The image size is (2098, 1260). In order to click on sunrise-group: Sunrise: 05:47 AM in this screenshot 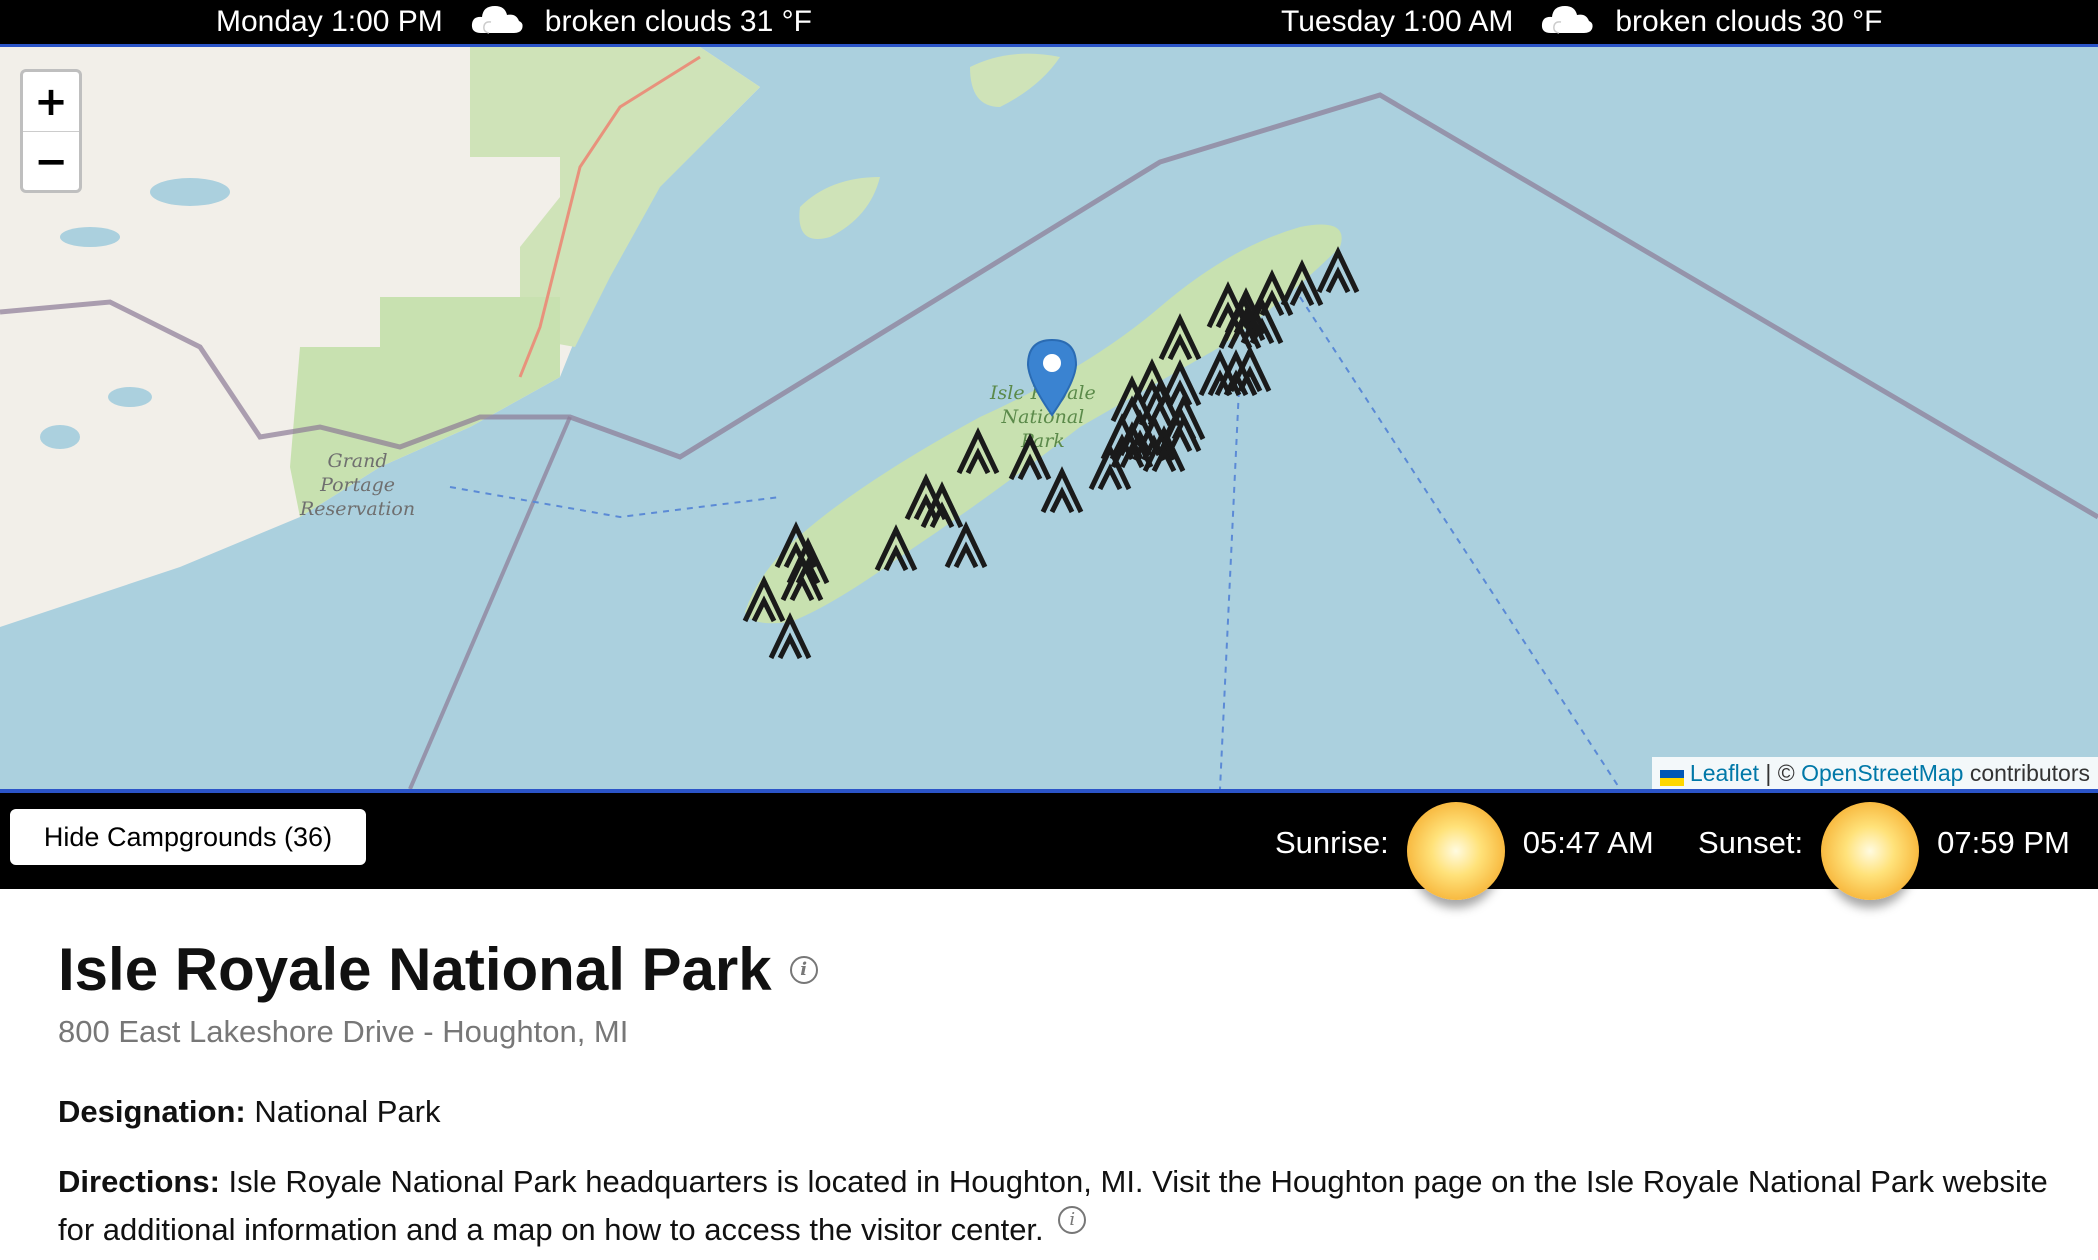, I will do `click(1464, 846)`.